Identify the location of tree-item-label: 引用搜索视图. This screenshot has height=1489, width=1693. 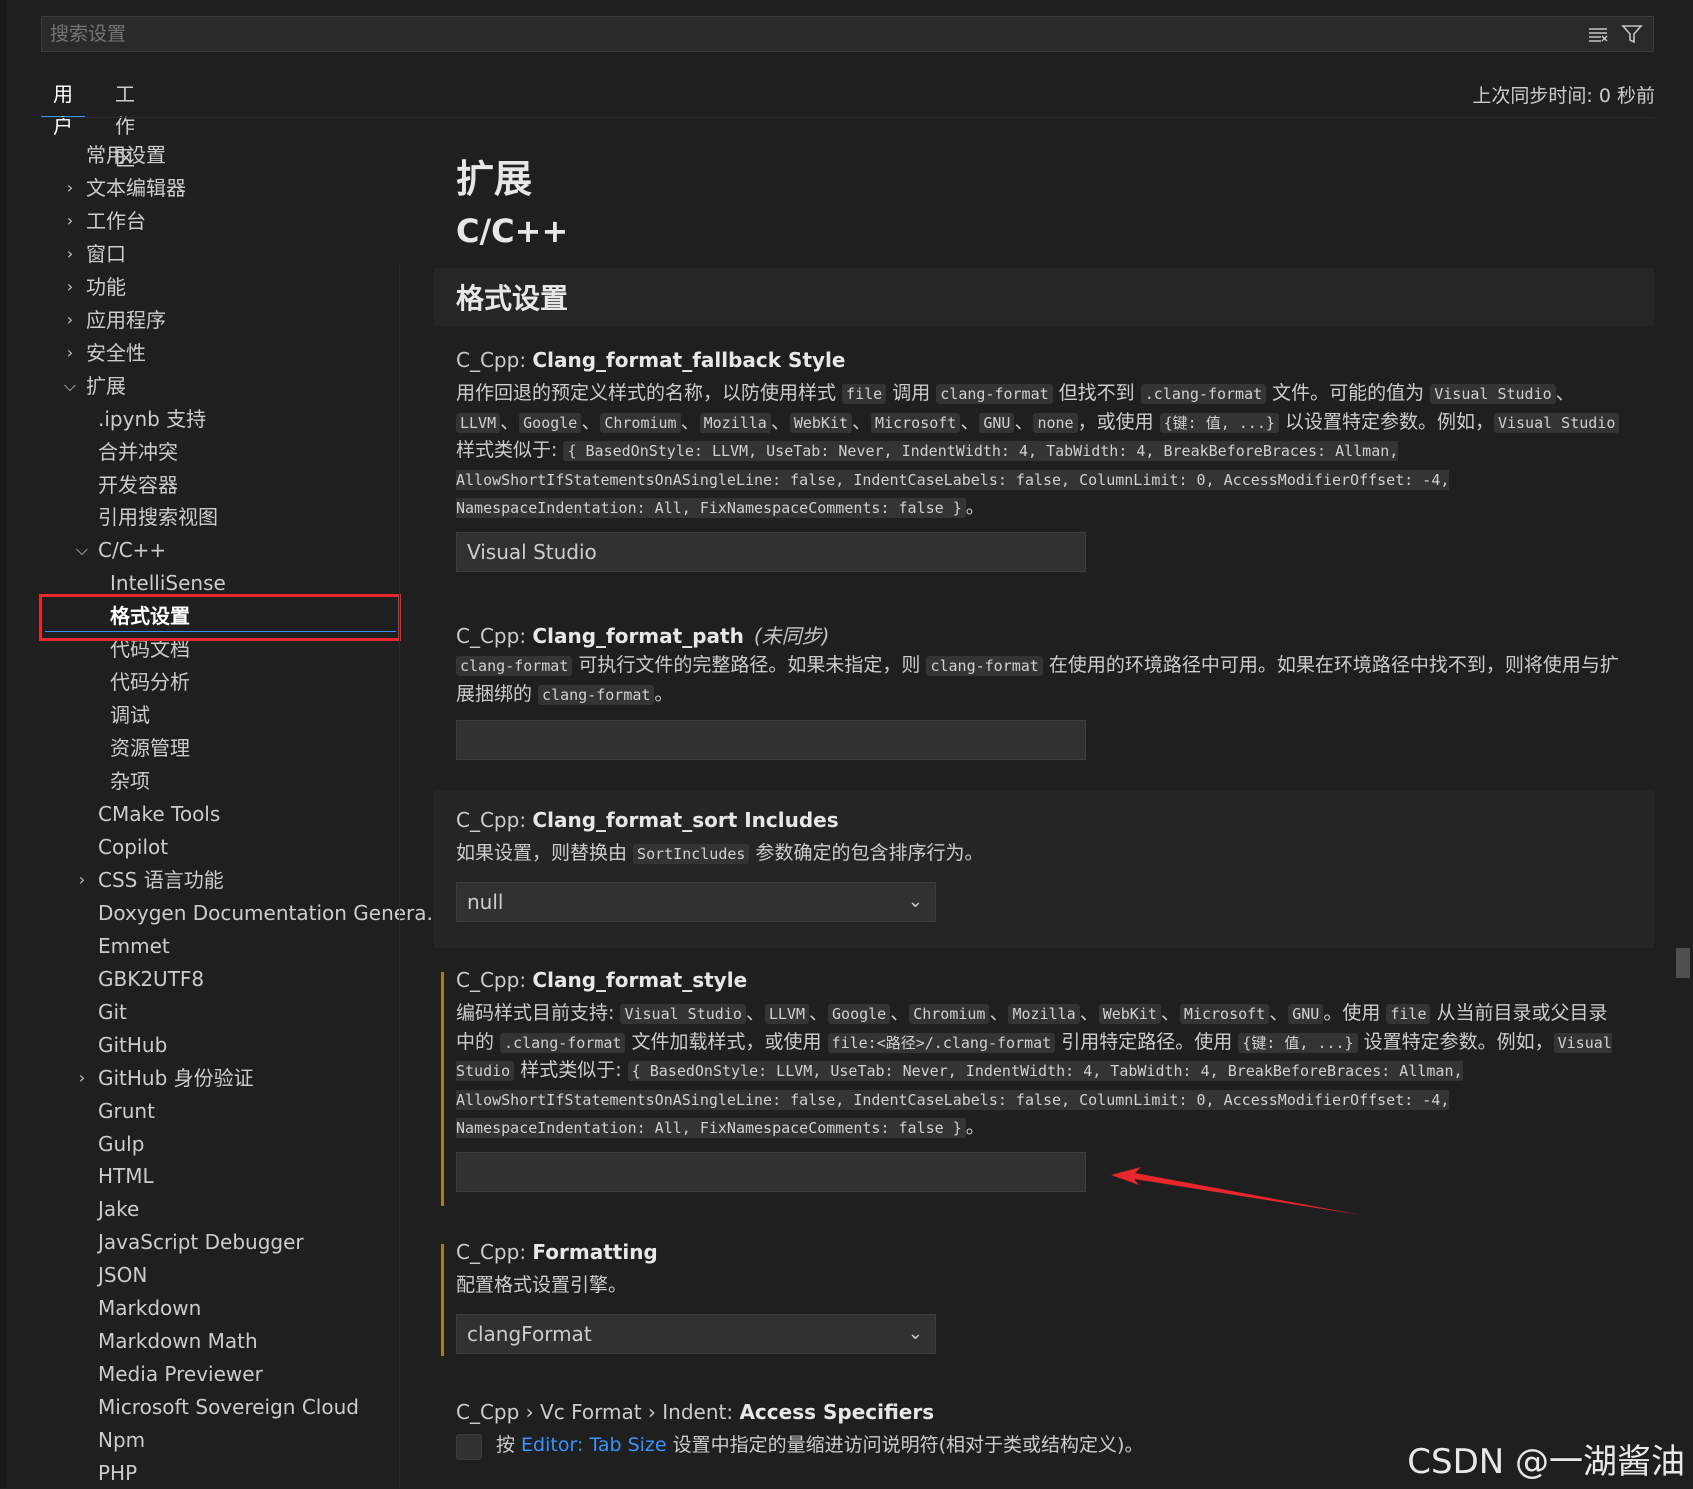
(158, 517).